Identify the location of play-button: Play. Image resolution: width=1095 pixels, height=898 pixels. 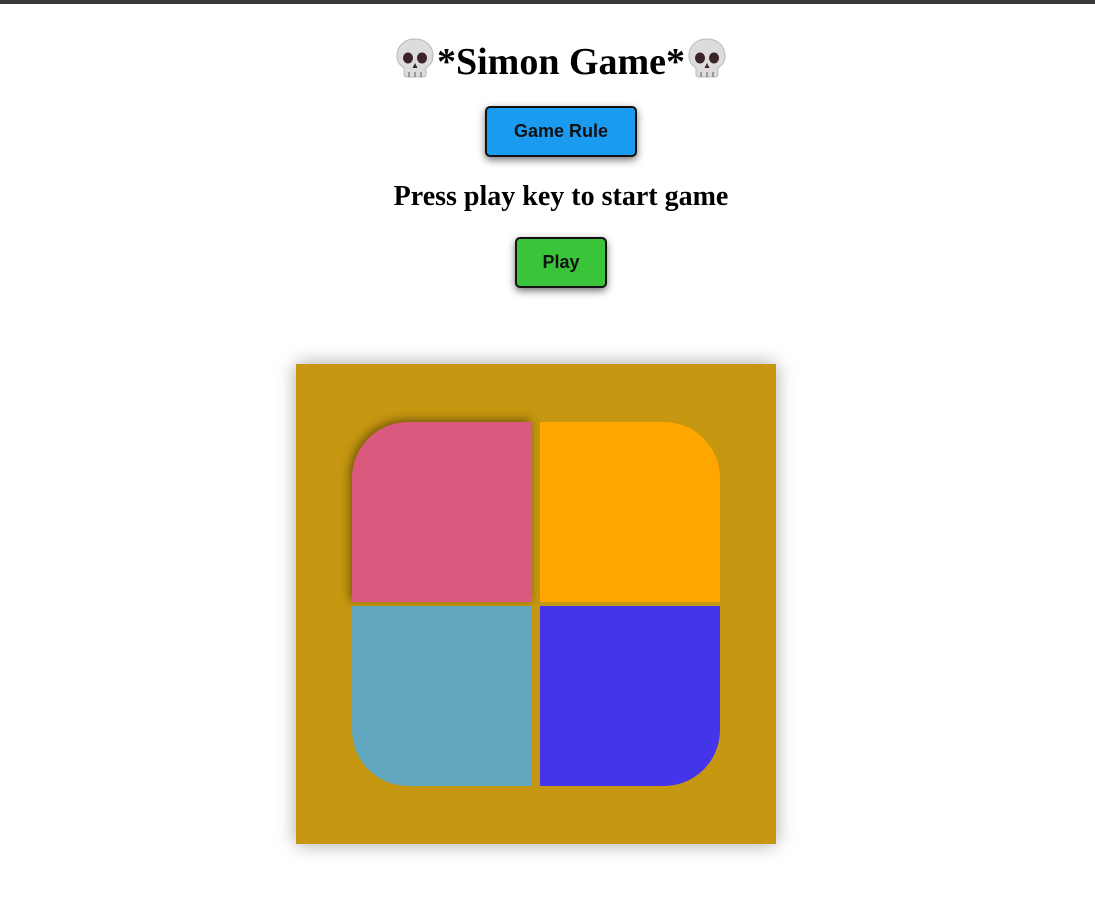
(561, 262).